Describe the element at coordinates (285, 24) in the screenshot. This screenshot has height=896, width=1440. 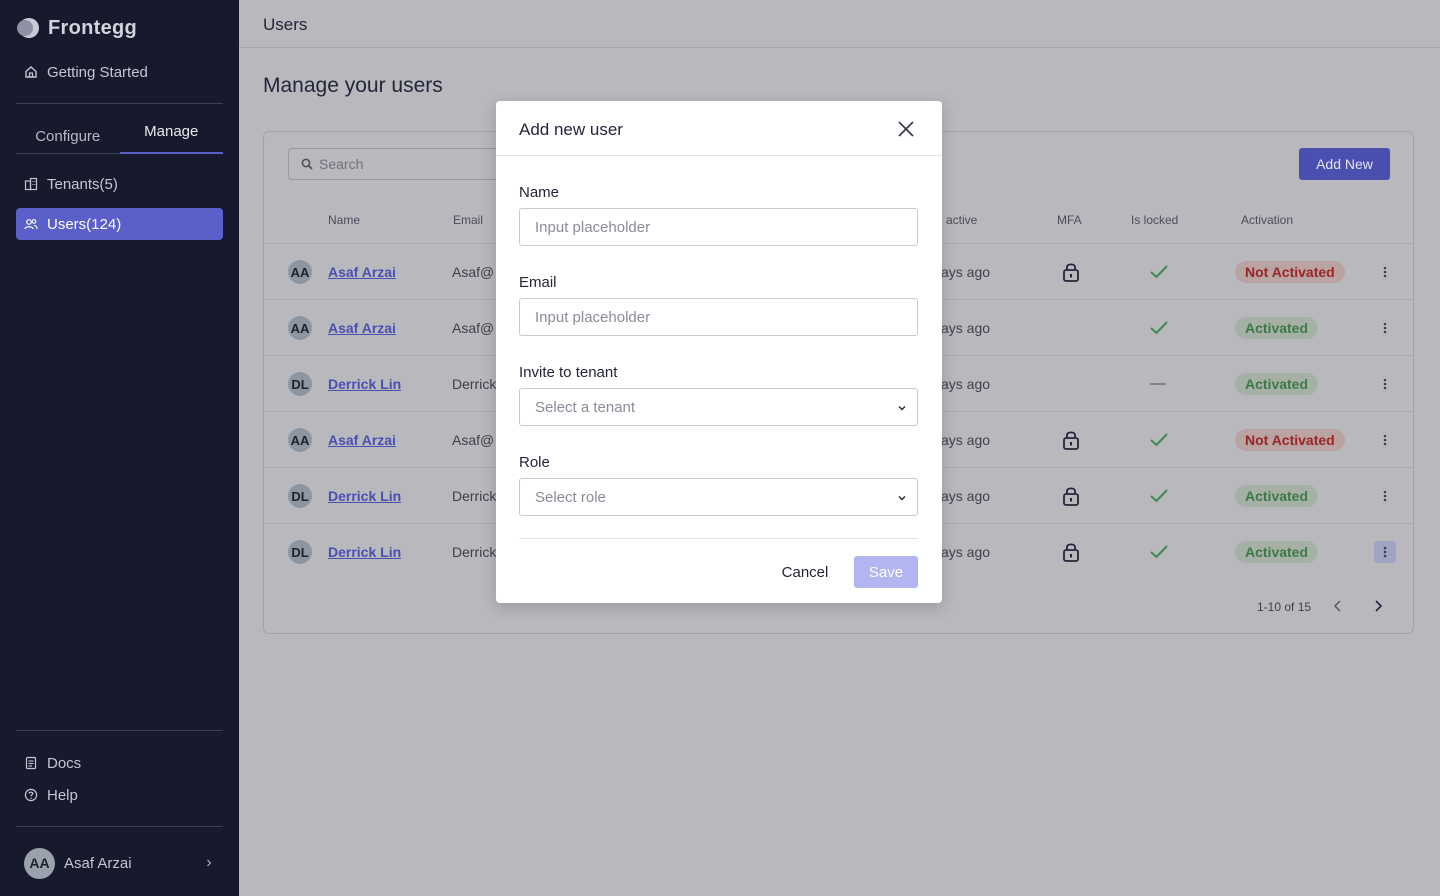
I see `header-title: Users` at that location.